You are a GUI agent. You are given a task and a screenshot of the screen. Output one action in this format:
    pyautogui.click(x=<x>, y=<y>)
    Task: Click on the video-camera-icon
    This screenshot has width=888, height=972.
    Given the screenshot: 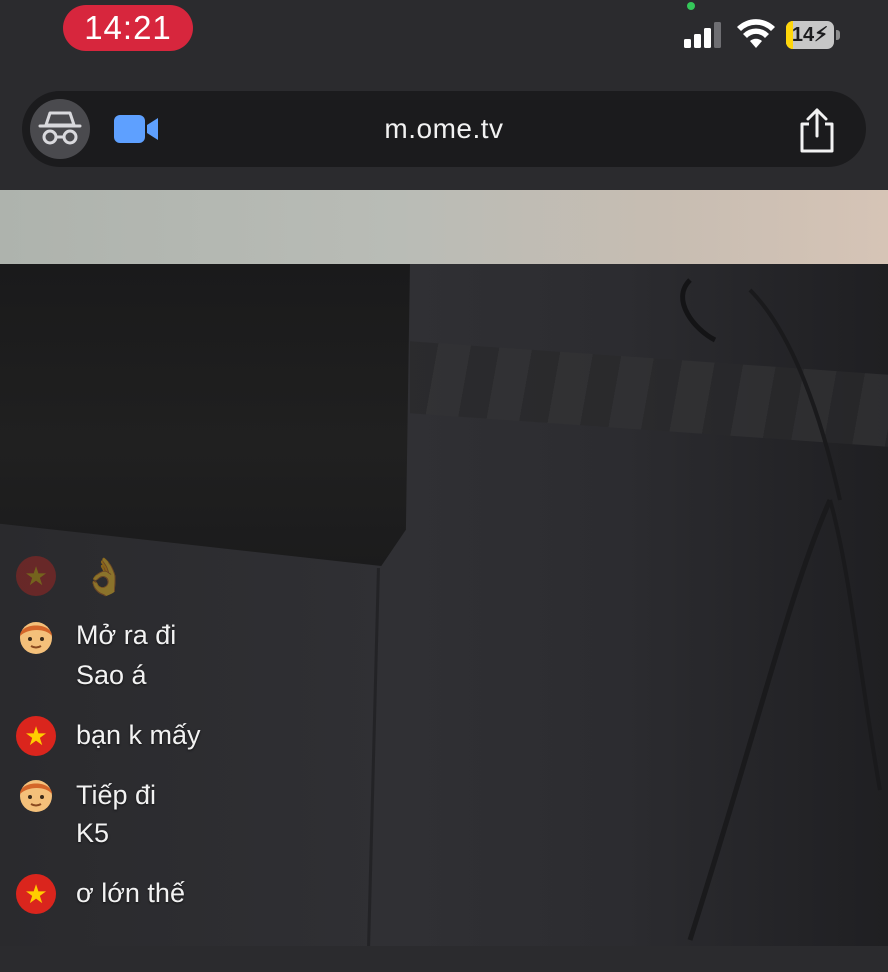 What is the action you would take?
    pyautogui.click(x=137, y=129)
    